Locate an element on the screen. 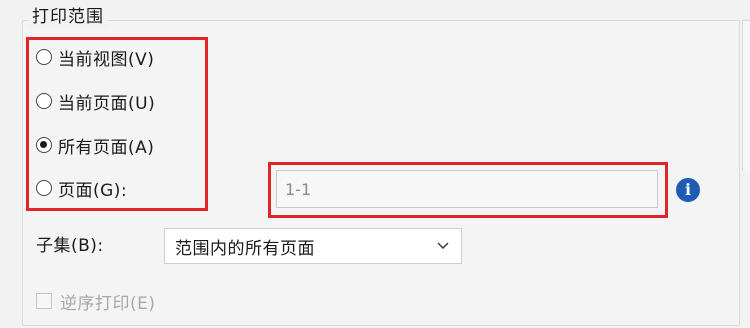 The width and height of the screenshot is (750, 328). adjacent-panel-edge is located at coordinates (746, 95).